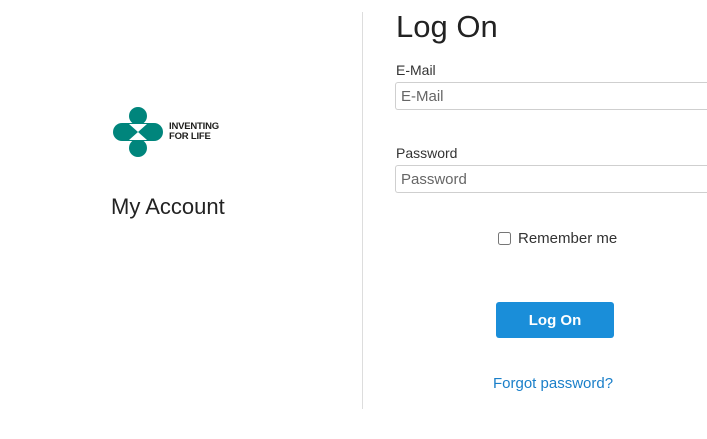 This screenshot has height=439, width=707. I want to click on password-label: Password, so click(427, 153).